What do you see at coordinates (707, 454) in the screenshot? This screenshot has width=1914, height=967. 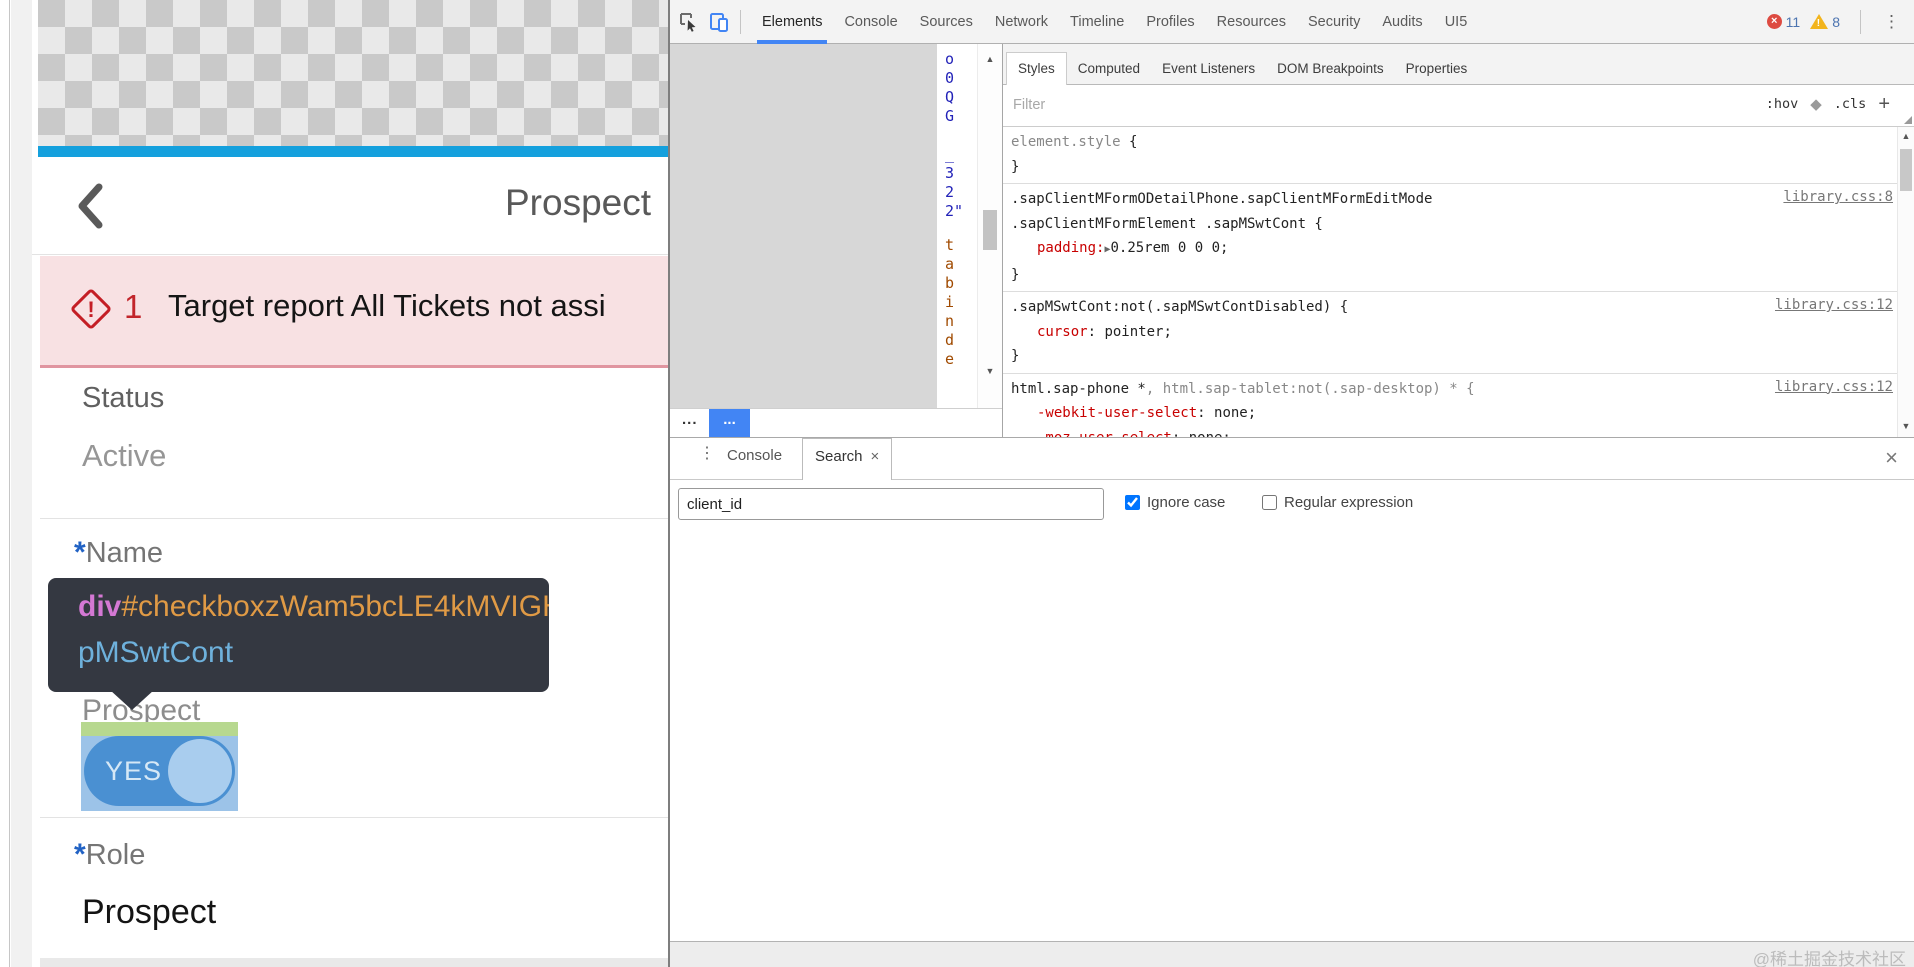 I see `drawer-menu-icon: ⋮` at bounding box center [707, 454].